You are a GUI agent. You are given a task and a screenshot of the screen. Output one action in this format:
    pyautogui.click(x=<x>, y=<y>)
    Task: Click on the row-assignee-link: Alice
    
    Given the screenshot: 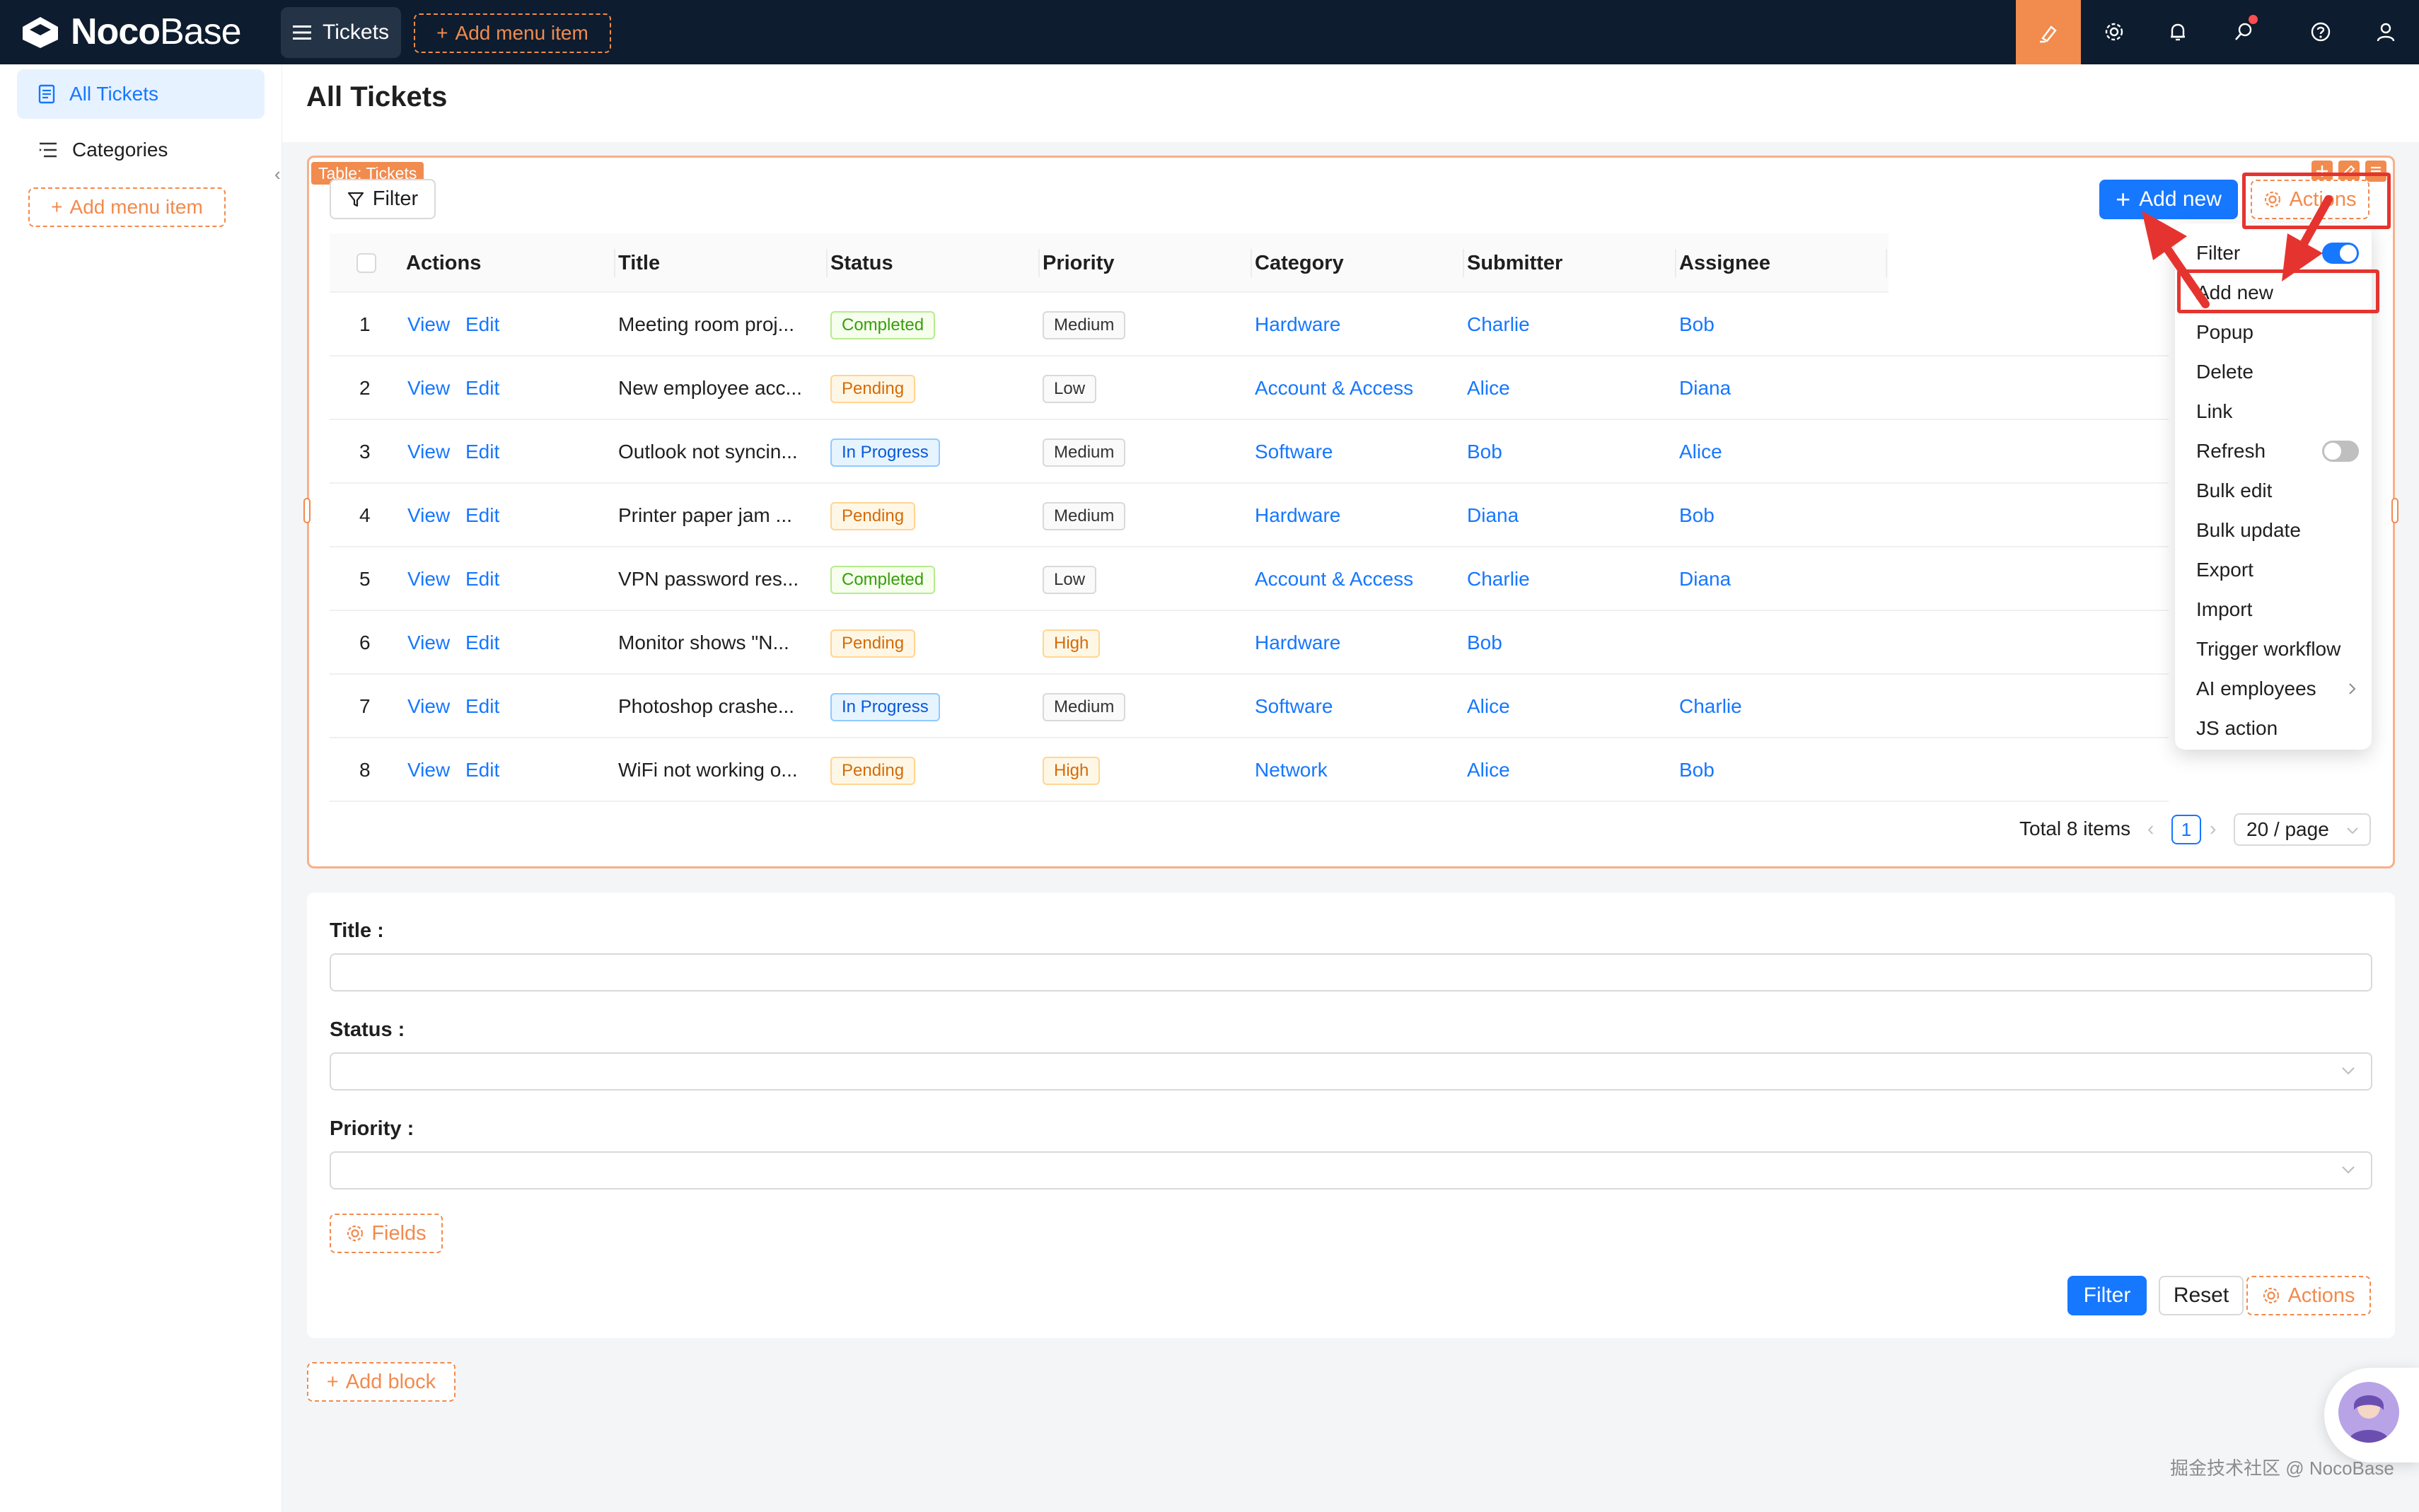 What is the action you would take?
    pyautogui.click(x=1701, y=452)
    